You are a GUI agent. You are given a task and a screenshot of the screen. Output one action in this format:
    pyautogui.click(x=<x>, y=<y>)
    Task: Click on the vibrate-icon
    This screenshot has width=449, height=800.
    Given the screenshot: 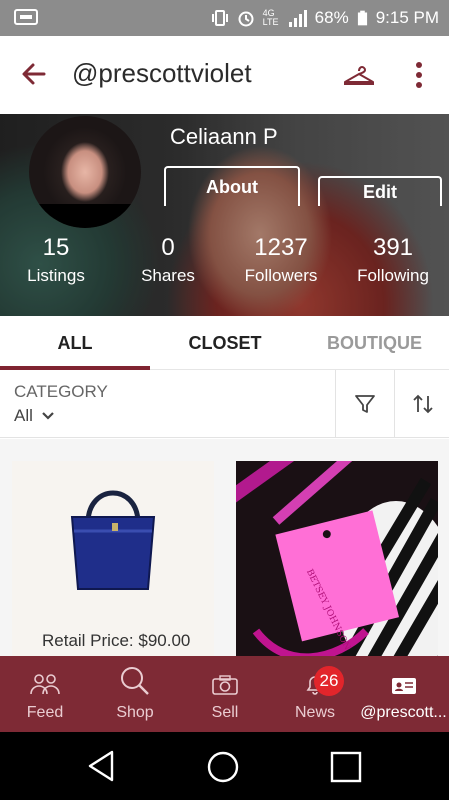 What is the action you would take?
    pyautogui.click(x=219, y=18)
    